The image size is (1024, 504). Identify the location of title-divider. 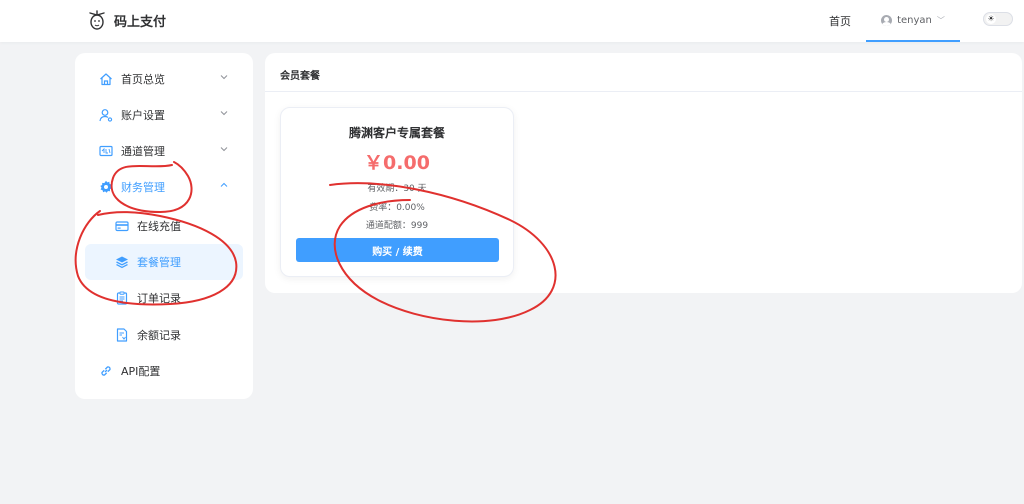
(643, 91).